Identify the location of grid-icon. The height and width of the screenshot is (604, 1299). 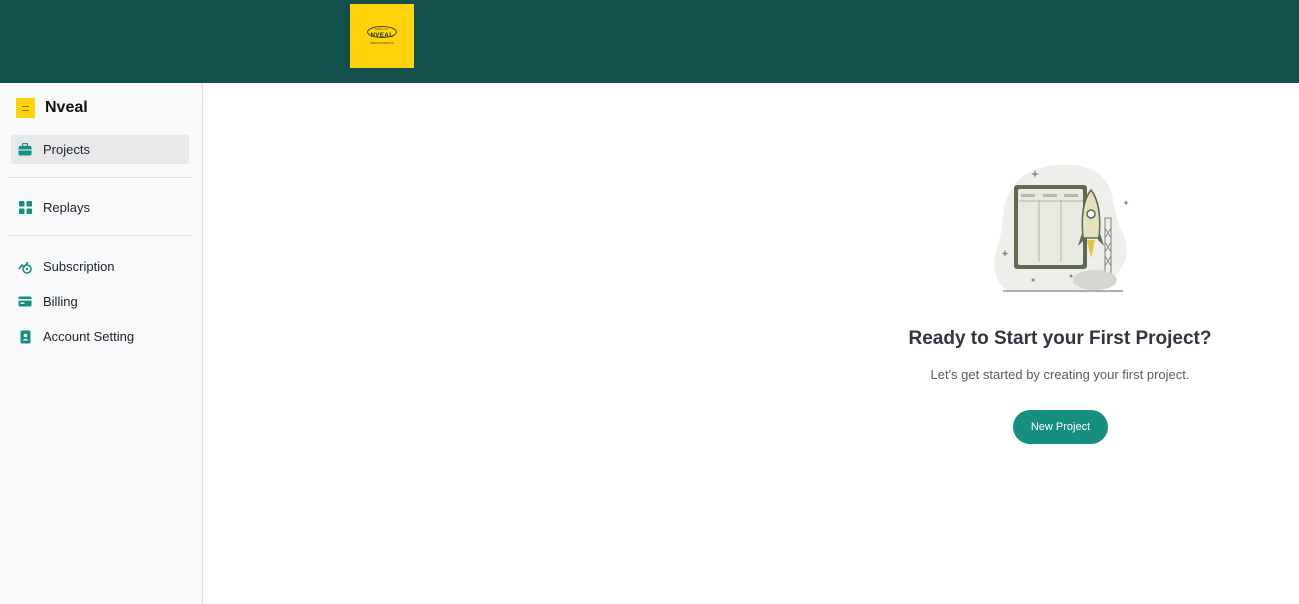
(25, 208).